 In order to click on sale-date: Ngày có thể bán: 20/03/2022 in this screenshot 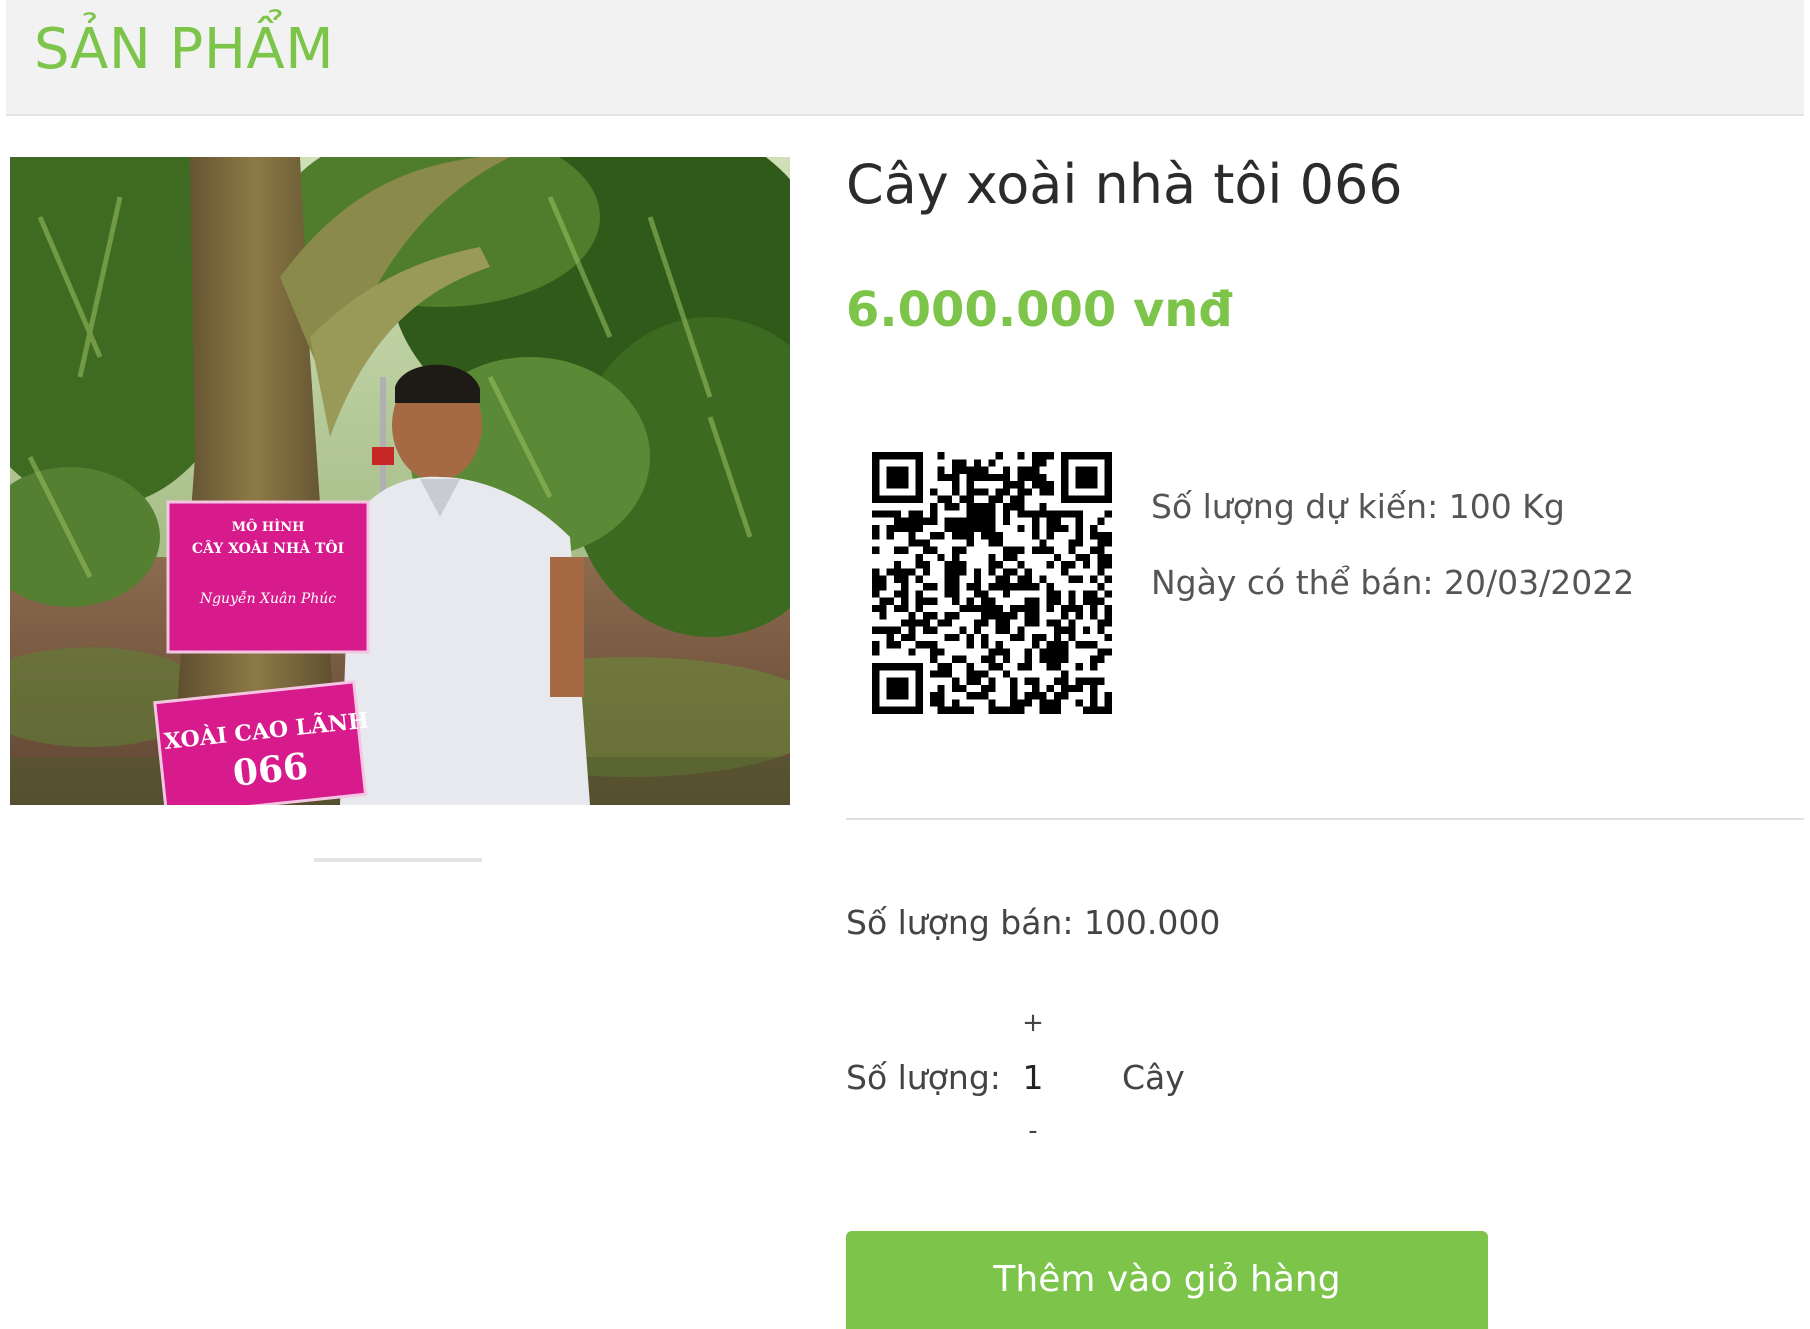, I will do `click(1393, 582)`.